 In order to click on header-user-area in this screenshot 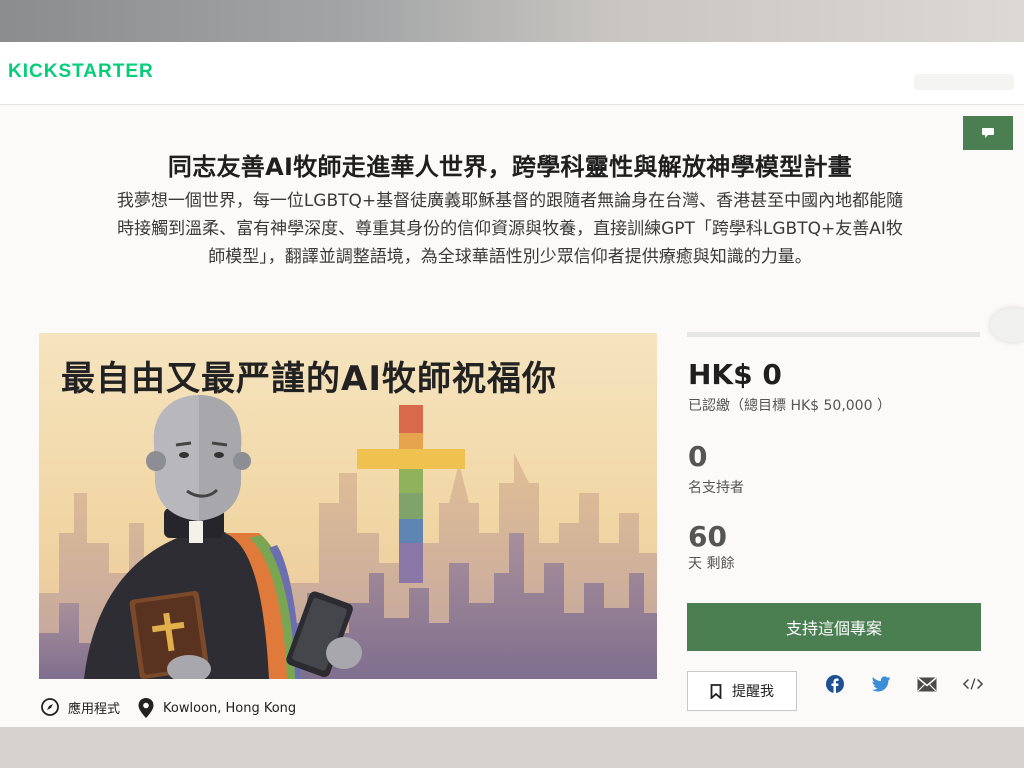, I will do `click(964, 82)`.